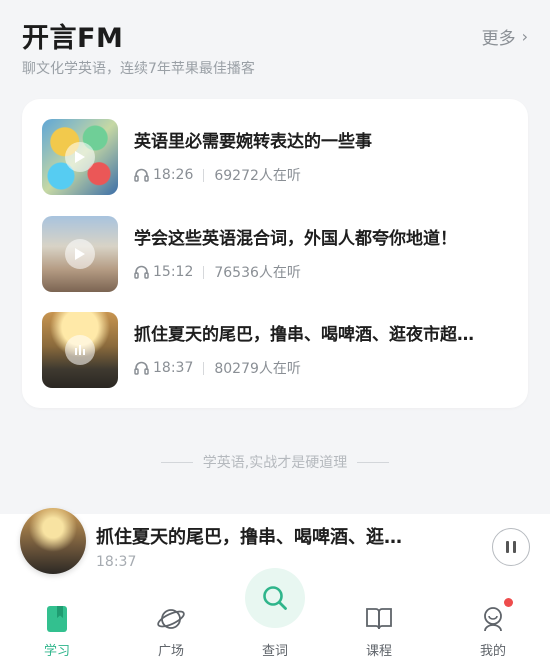 The height and width of the screenshot is (658, 550). What do you see at coordinates (173, 175) in the screenshot?
I see `episode-duration: 18:26` at bounding box center [173, 175].